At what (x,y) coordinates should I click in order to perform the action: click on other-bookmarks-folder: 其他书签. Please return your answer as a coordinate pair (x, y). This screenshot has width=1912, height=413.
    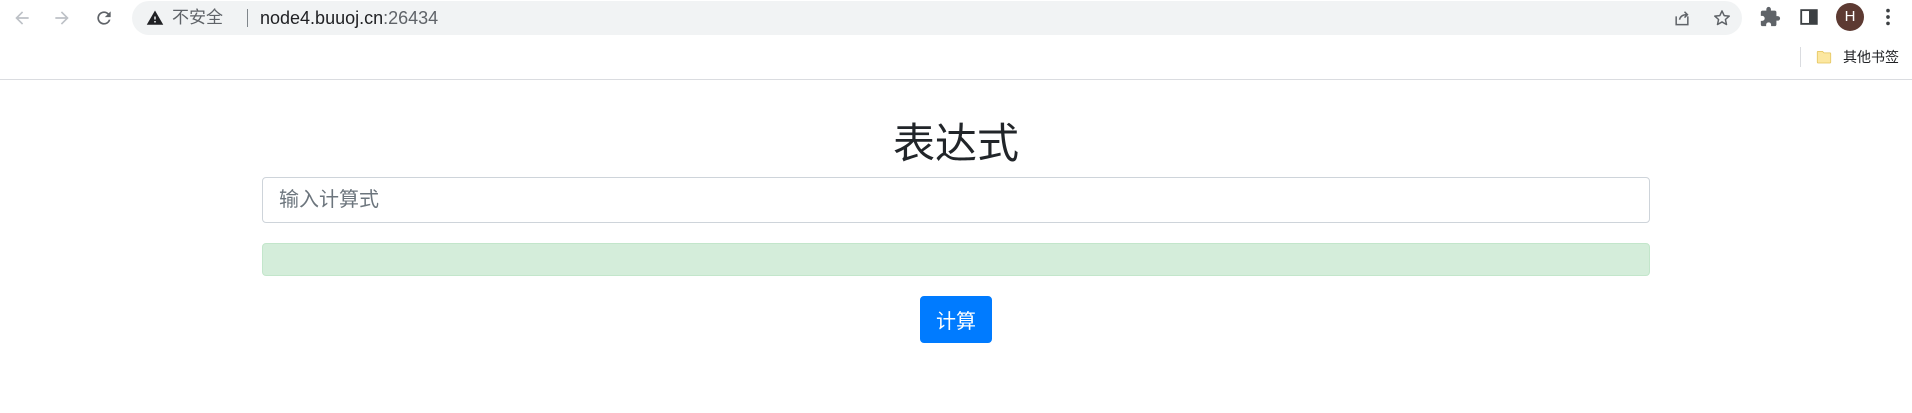
    Looking at the image, I should click on (1857, 57).